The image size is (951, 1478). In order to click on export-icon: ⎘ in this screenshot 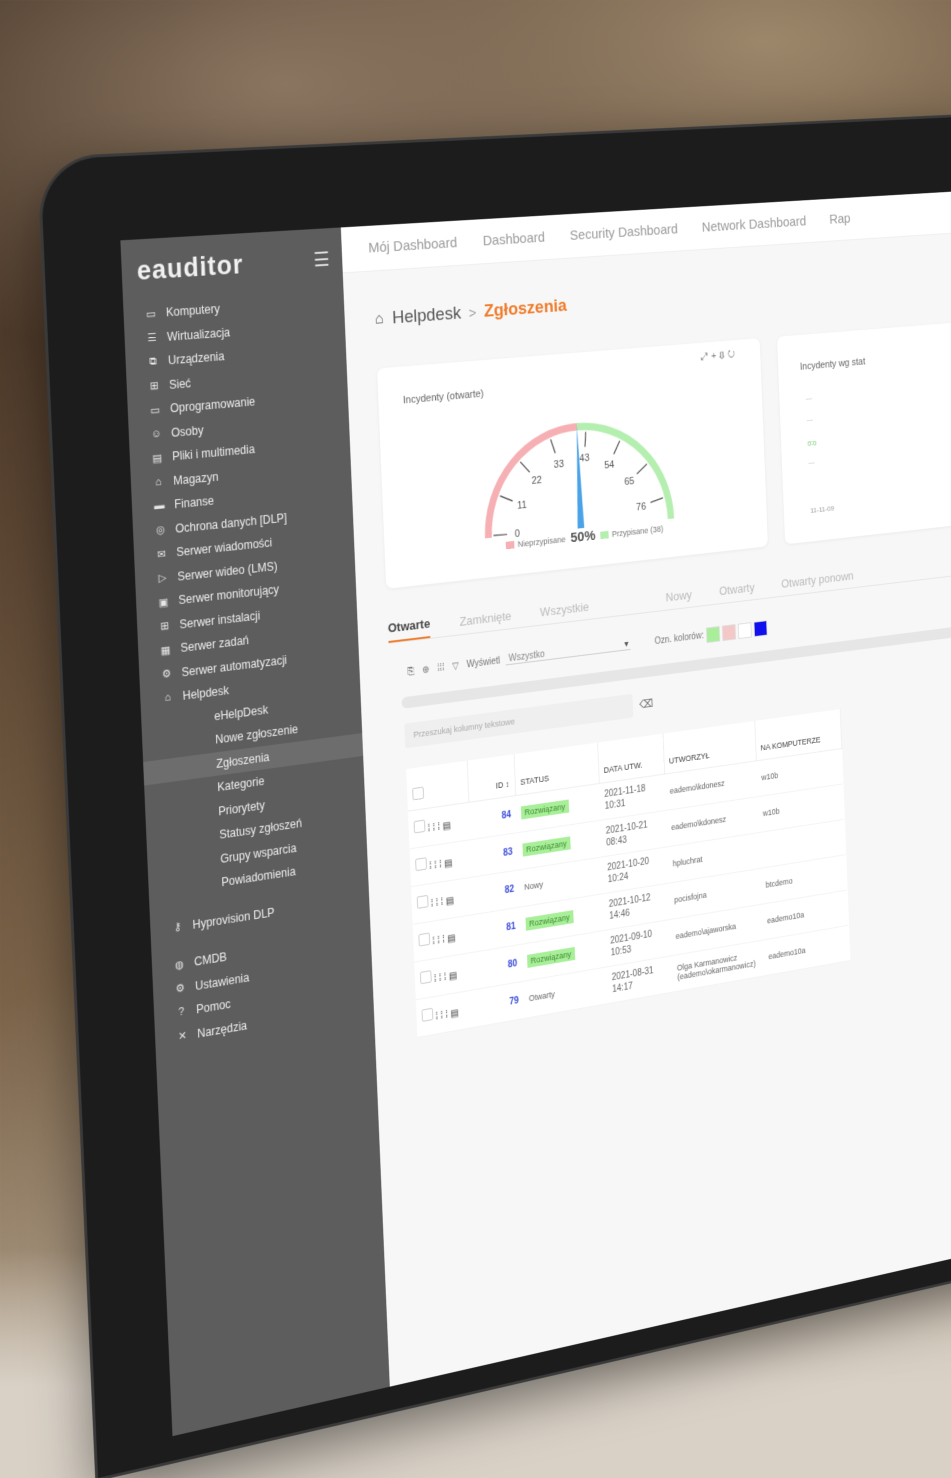, I will do `click(410, 671)`.